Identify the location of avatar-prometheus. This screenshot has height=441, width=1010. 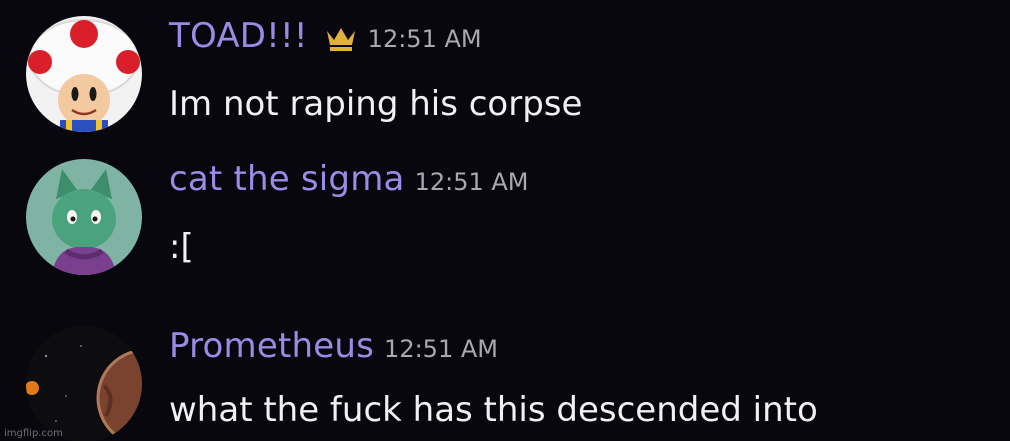
(84, 383).